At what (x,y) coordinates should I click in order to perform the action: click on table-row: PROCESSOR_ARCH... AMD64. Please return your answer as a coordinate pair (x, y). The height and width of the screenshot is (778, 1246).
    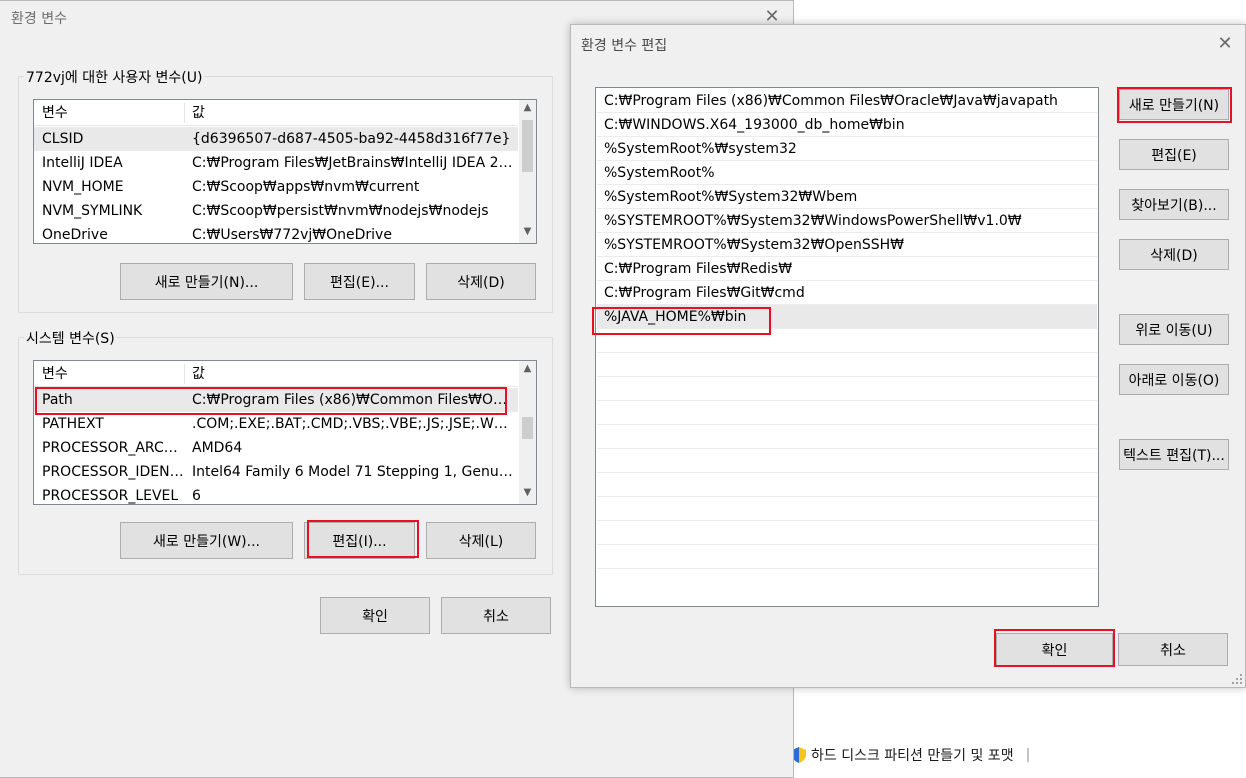
    Looking at the image, I should click on (276, 448).